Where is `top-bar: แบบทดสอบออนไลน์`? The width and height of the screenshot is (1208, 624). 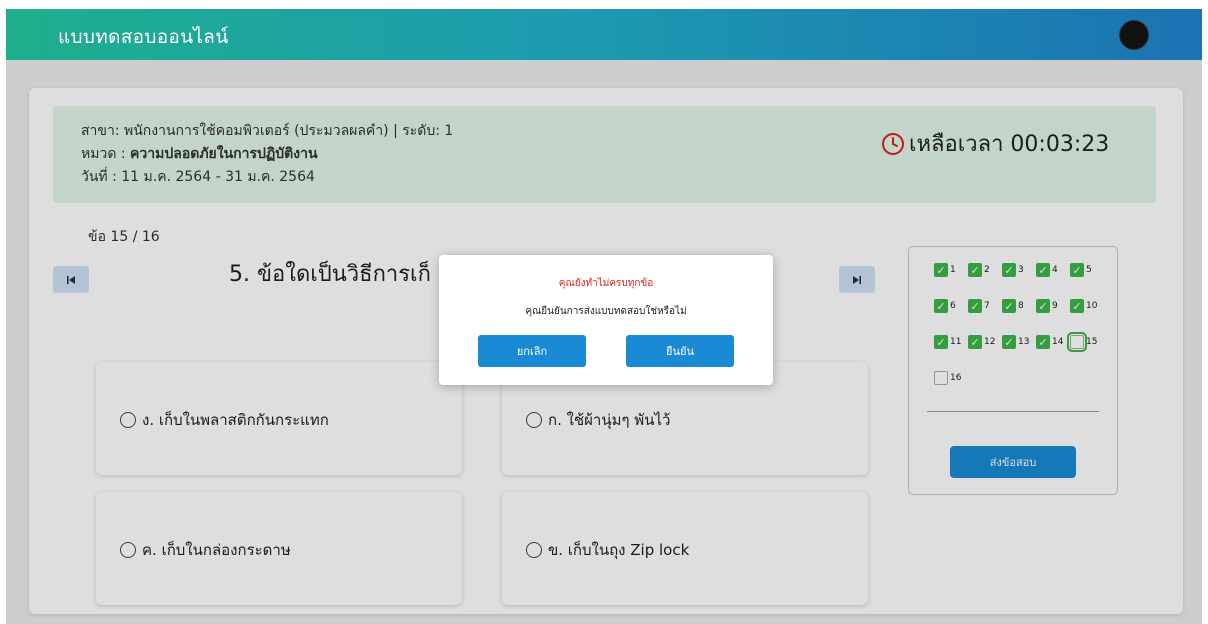
top-bar: แบบทดสอบออนไลน์ is located at coordinates (604, 34).